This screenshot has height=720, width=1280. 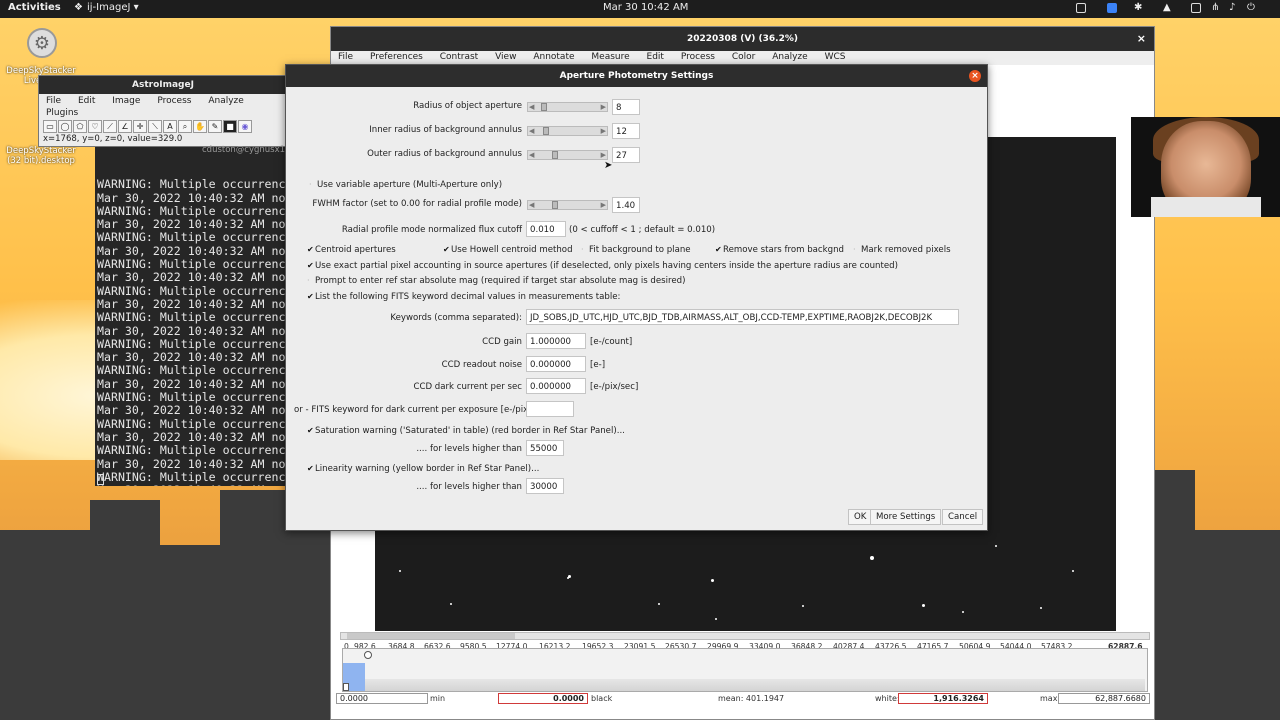 I want to click on aij-menu-file: File, so click(x=53, y=100).